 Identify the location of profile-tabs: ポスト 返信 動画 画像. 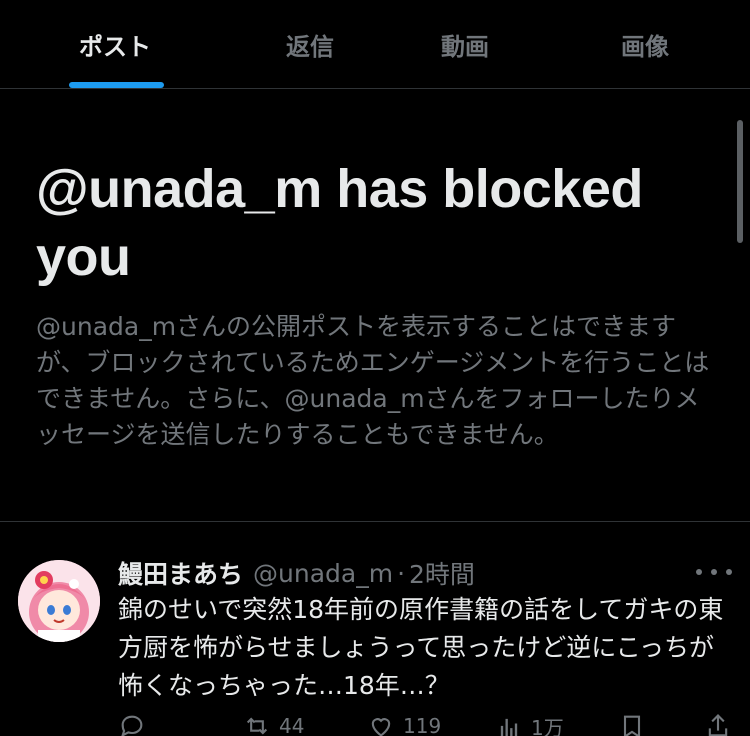
(375, 44).